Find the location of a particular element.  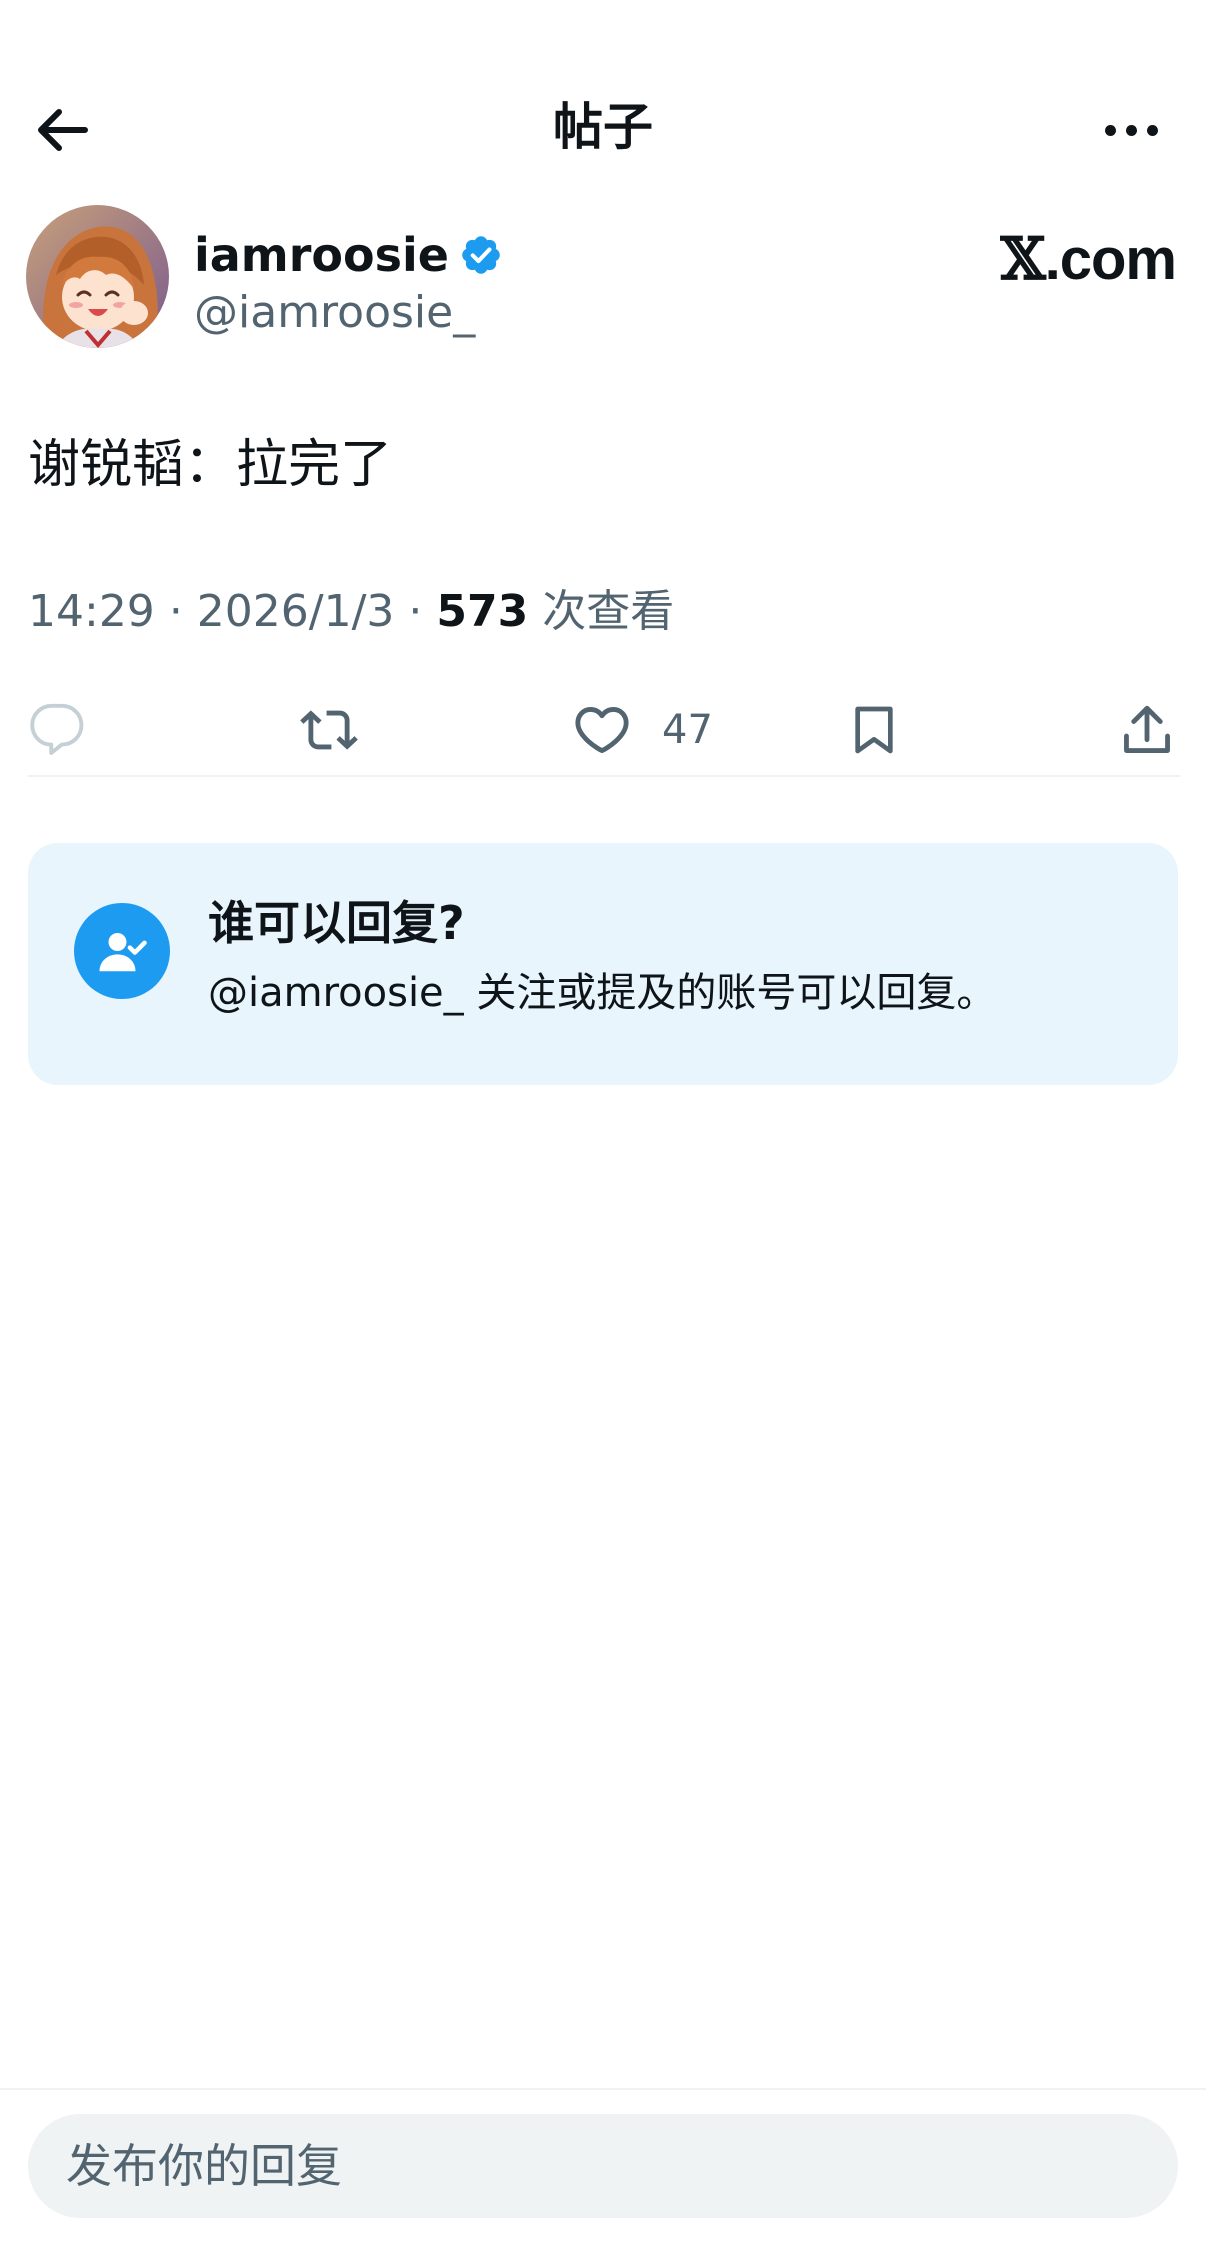

x-logo-letter: 𝕏 is located at coordinates (1023, 259).